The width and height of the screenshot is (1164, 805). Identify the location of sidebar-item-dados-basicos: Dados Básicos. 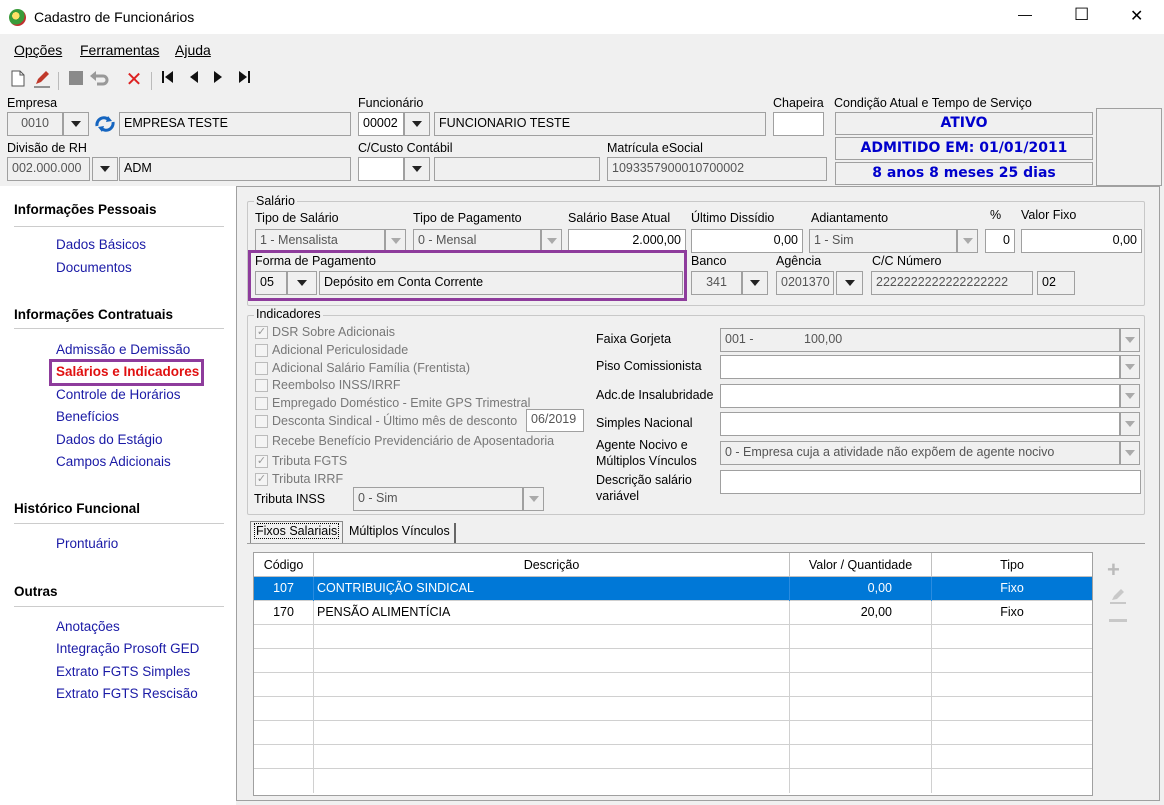
(101, 244).